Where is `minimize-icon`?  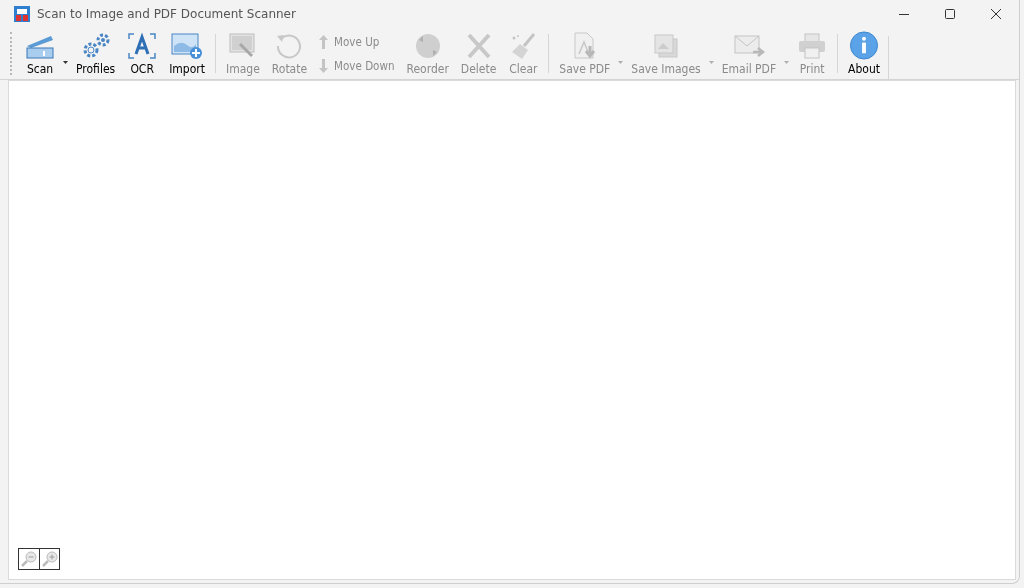
minimize-icon is located at coordinates (904, 14).